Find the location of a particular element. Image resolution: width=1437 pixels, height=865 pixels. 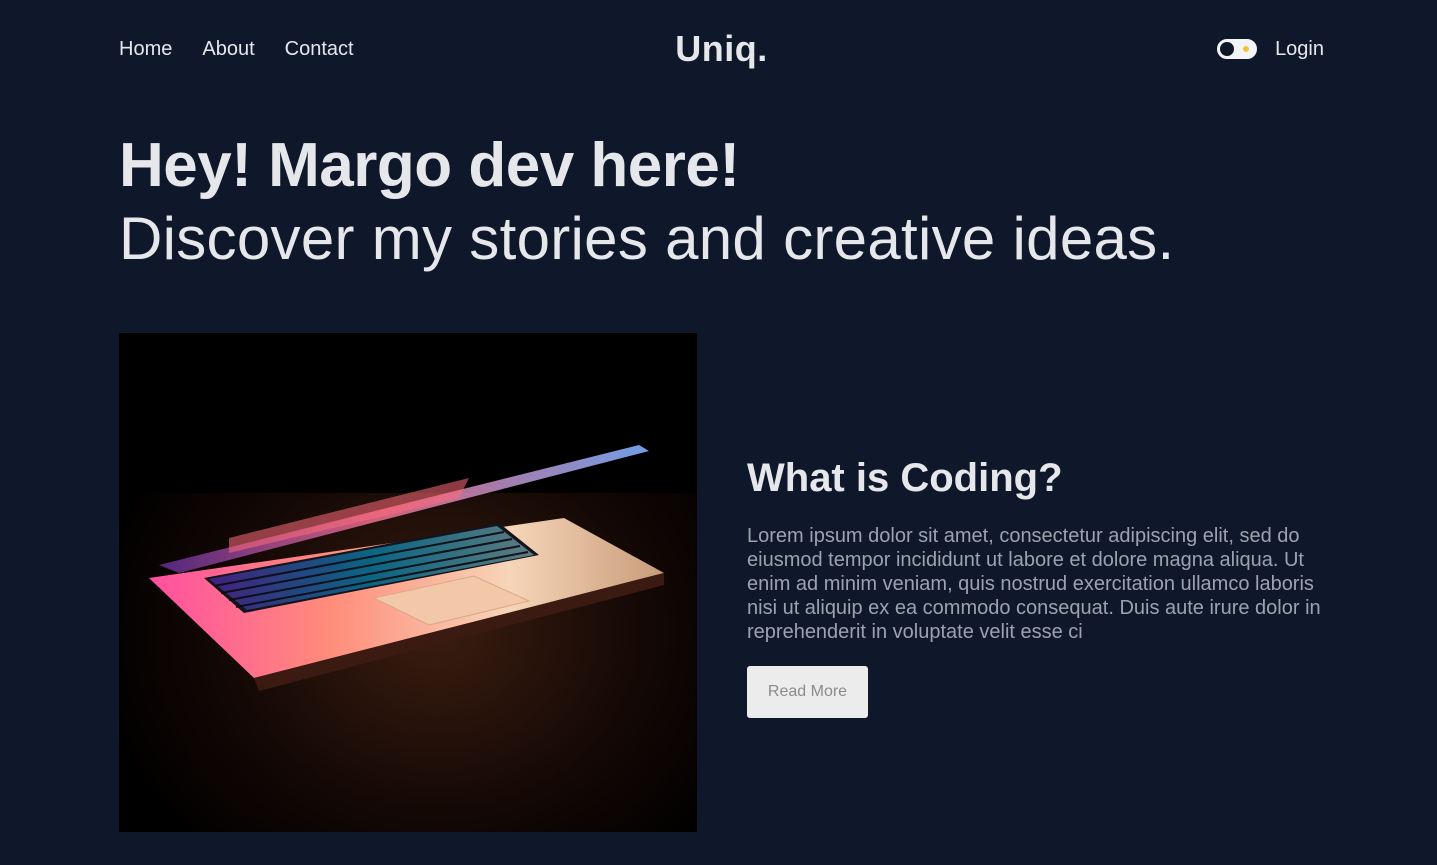

read-more-button: Read More is located at coordinates (807, 692).